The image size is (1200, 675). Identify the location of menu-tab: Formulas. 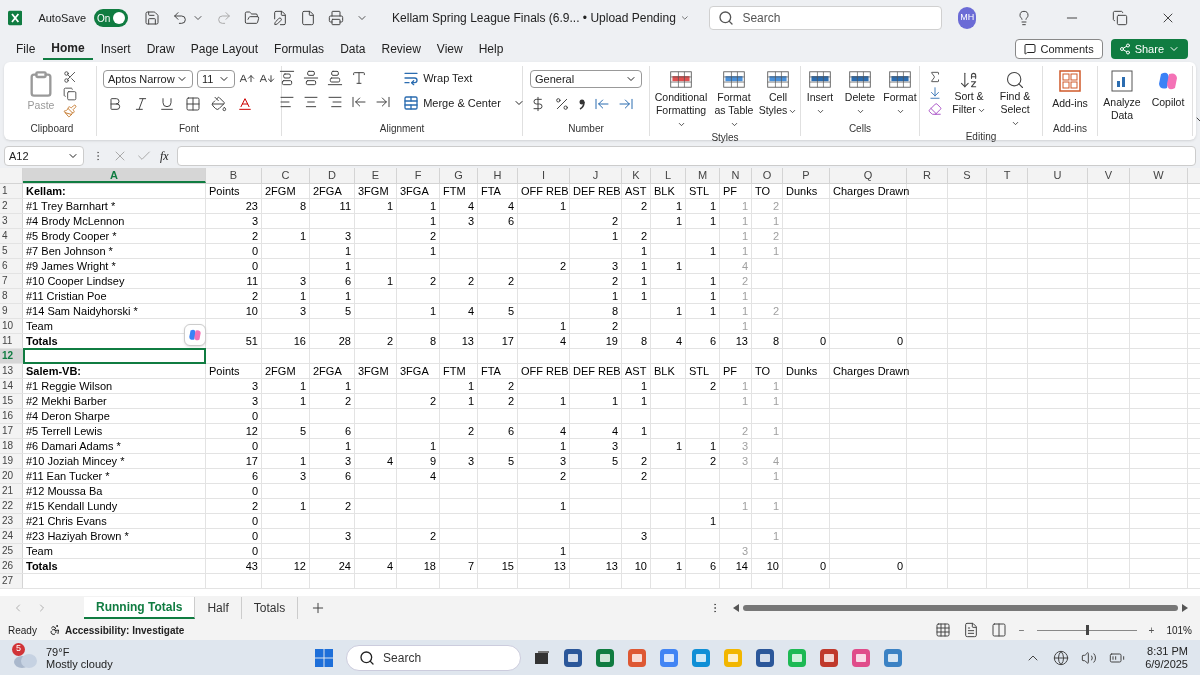
(299, 49).